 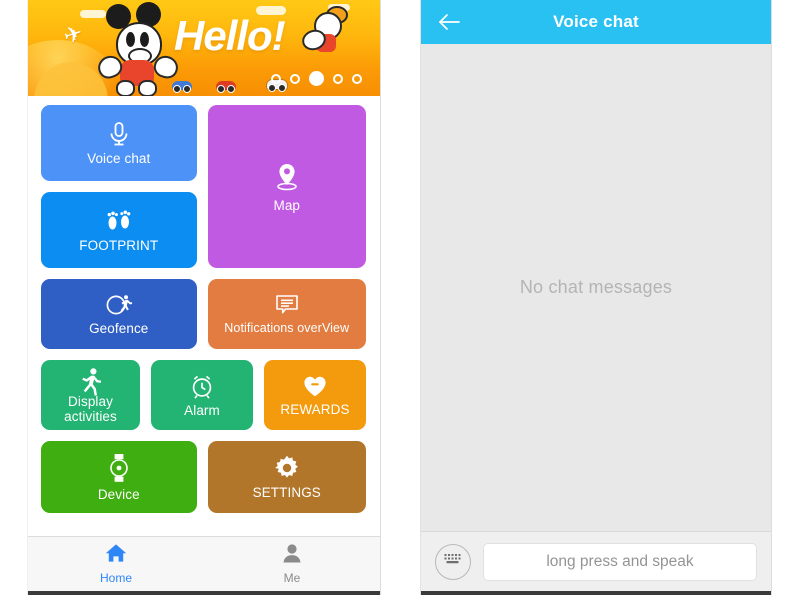 I want to click on promo-banner: ✈ Hello!, so click(x=204, y=48).